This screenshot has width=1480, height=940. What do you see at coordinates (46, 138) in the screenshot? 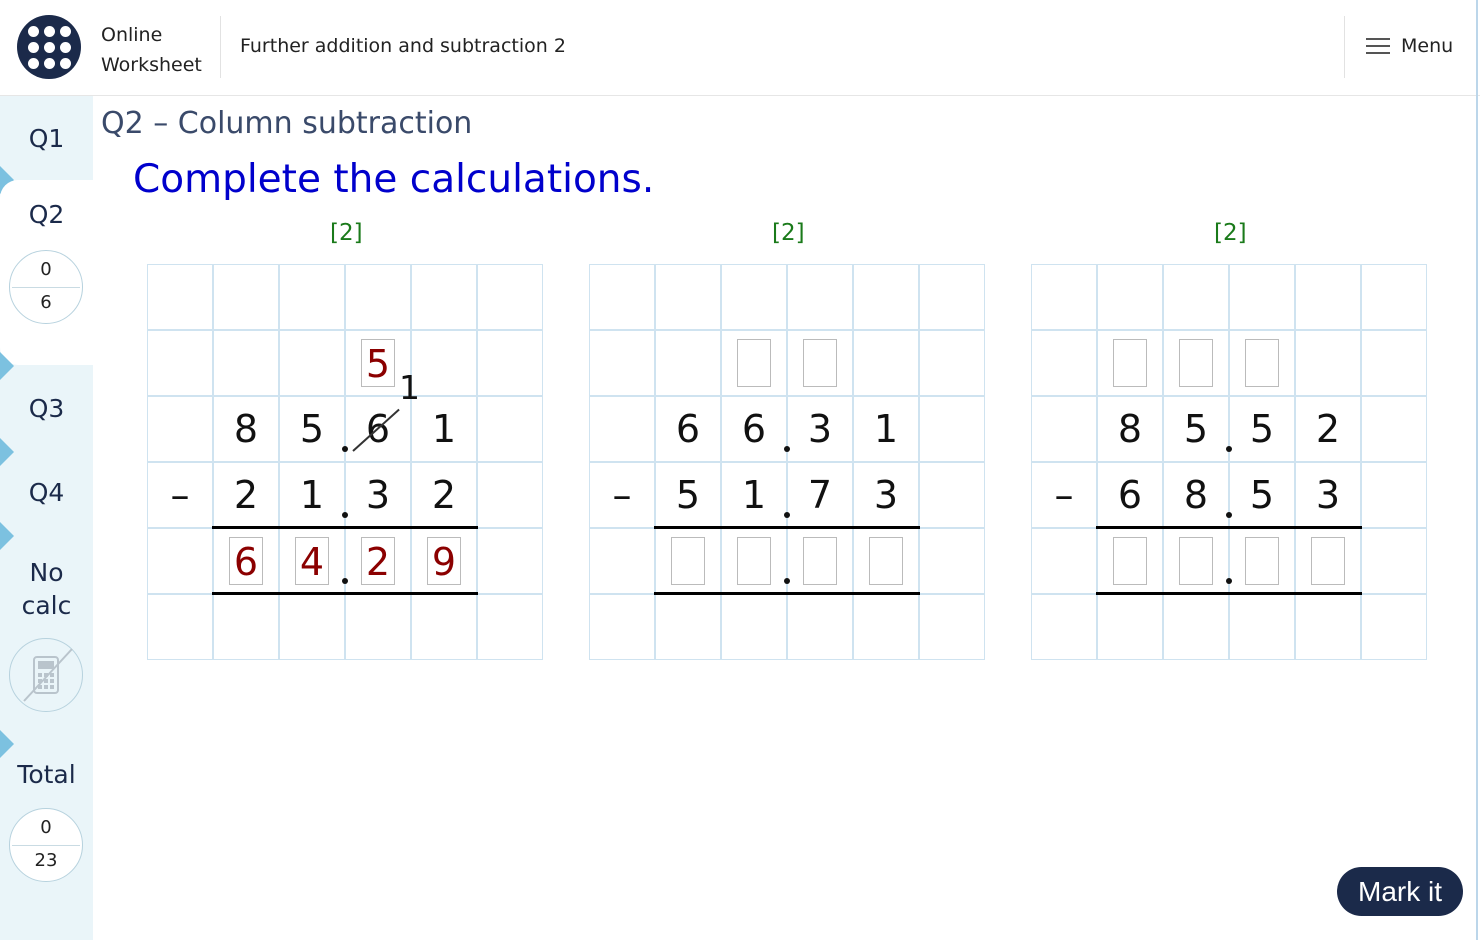
I see `tab-q1: Q1` at bounding box center [46, 138].